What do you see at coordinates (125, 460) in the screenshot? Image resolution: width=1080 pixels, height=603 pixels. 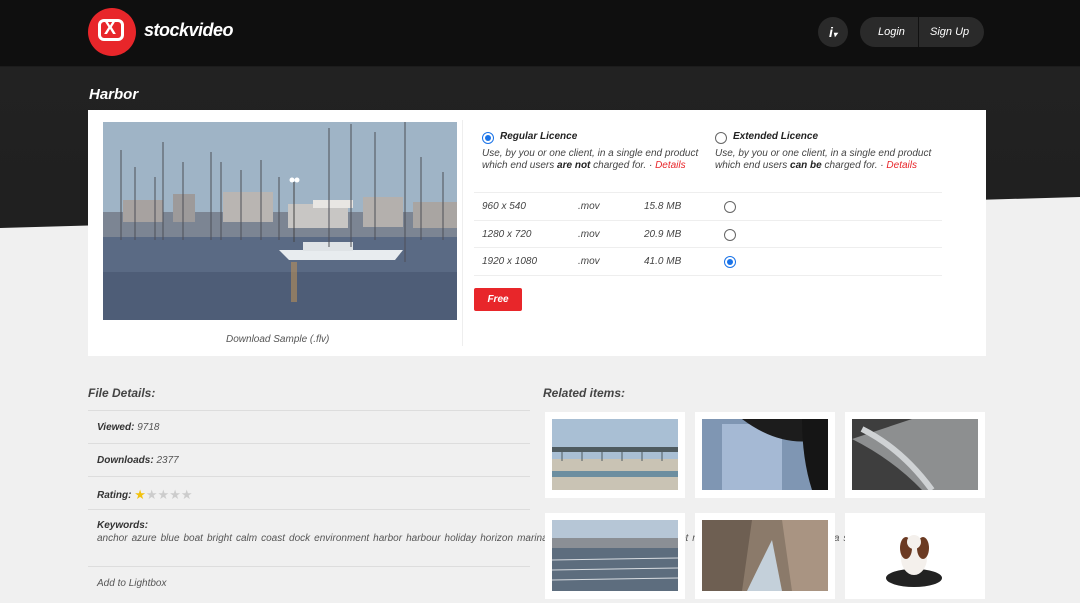 I see `downloads-label: Downloads:` at bounding box center [125, 460].